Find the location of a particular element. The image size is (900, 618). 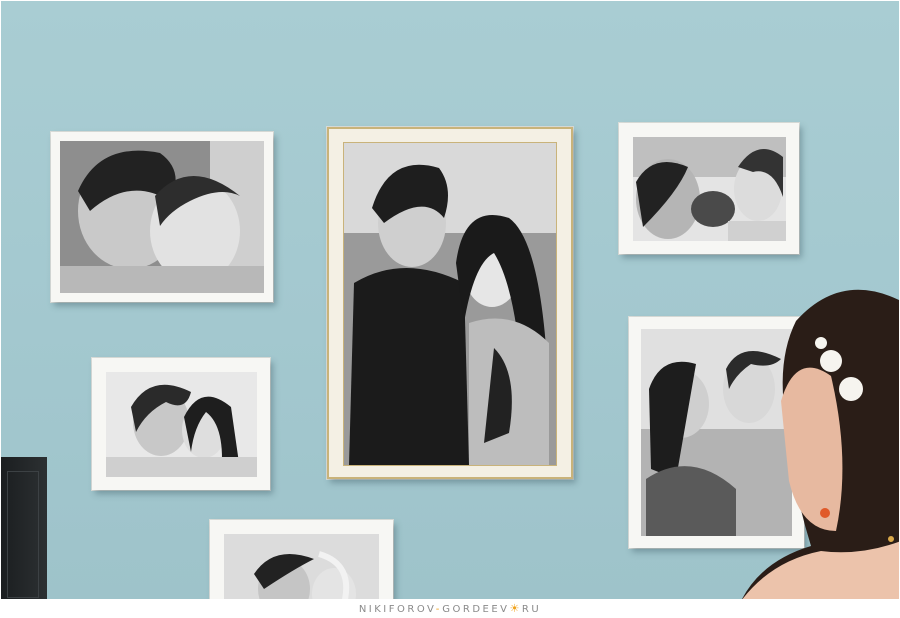

photo-frame-middle-left is located at coordinates (181, 424).